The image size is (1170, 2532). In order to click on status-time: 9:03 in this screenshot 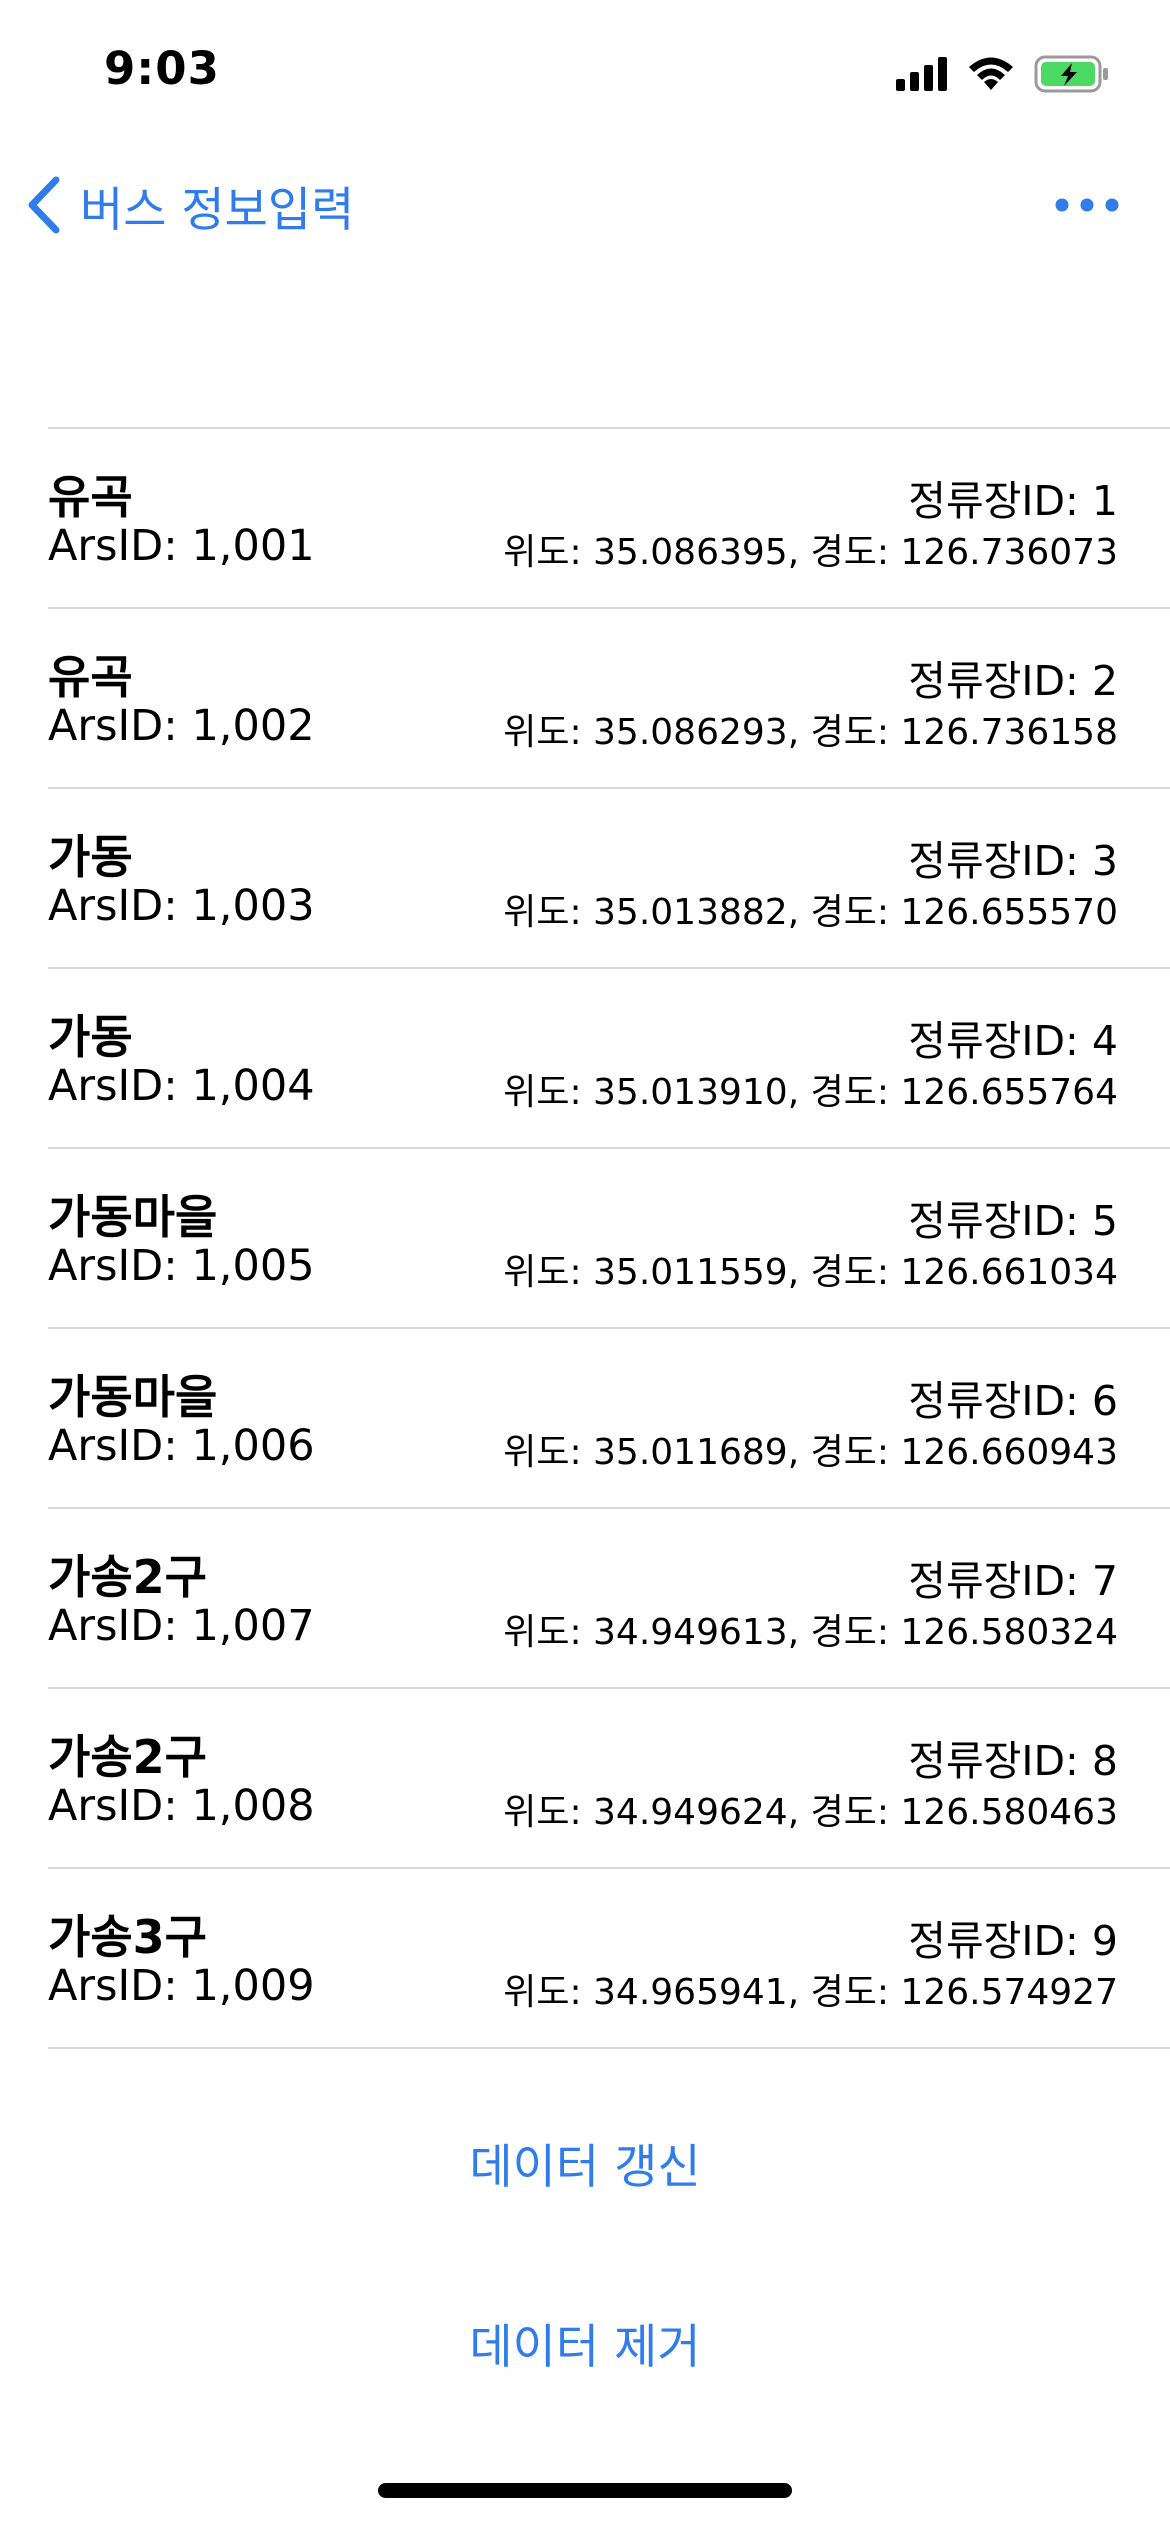, I will do `click(162, 68)`.